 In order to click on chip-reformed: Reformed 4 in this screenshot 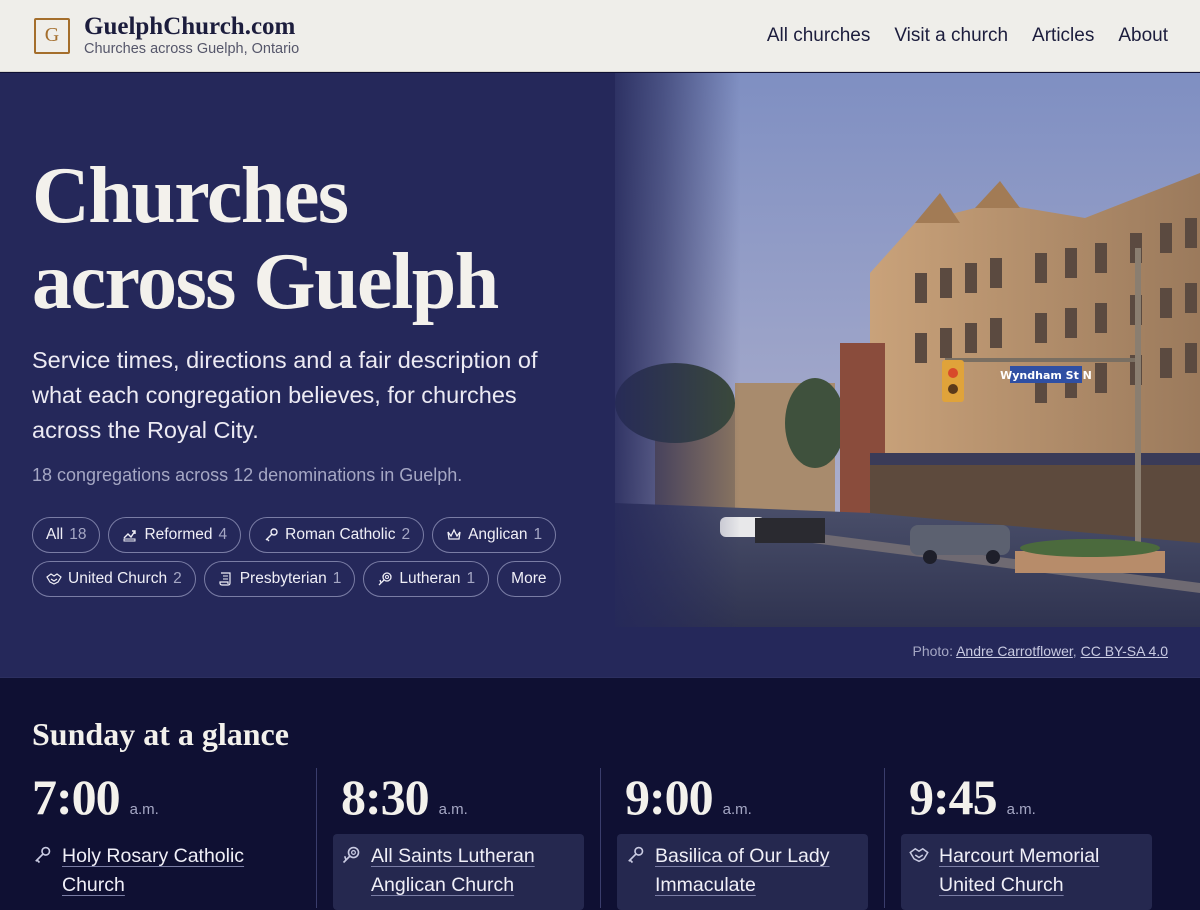, I will do `click(175, 535)`.